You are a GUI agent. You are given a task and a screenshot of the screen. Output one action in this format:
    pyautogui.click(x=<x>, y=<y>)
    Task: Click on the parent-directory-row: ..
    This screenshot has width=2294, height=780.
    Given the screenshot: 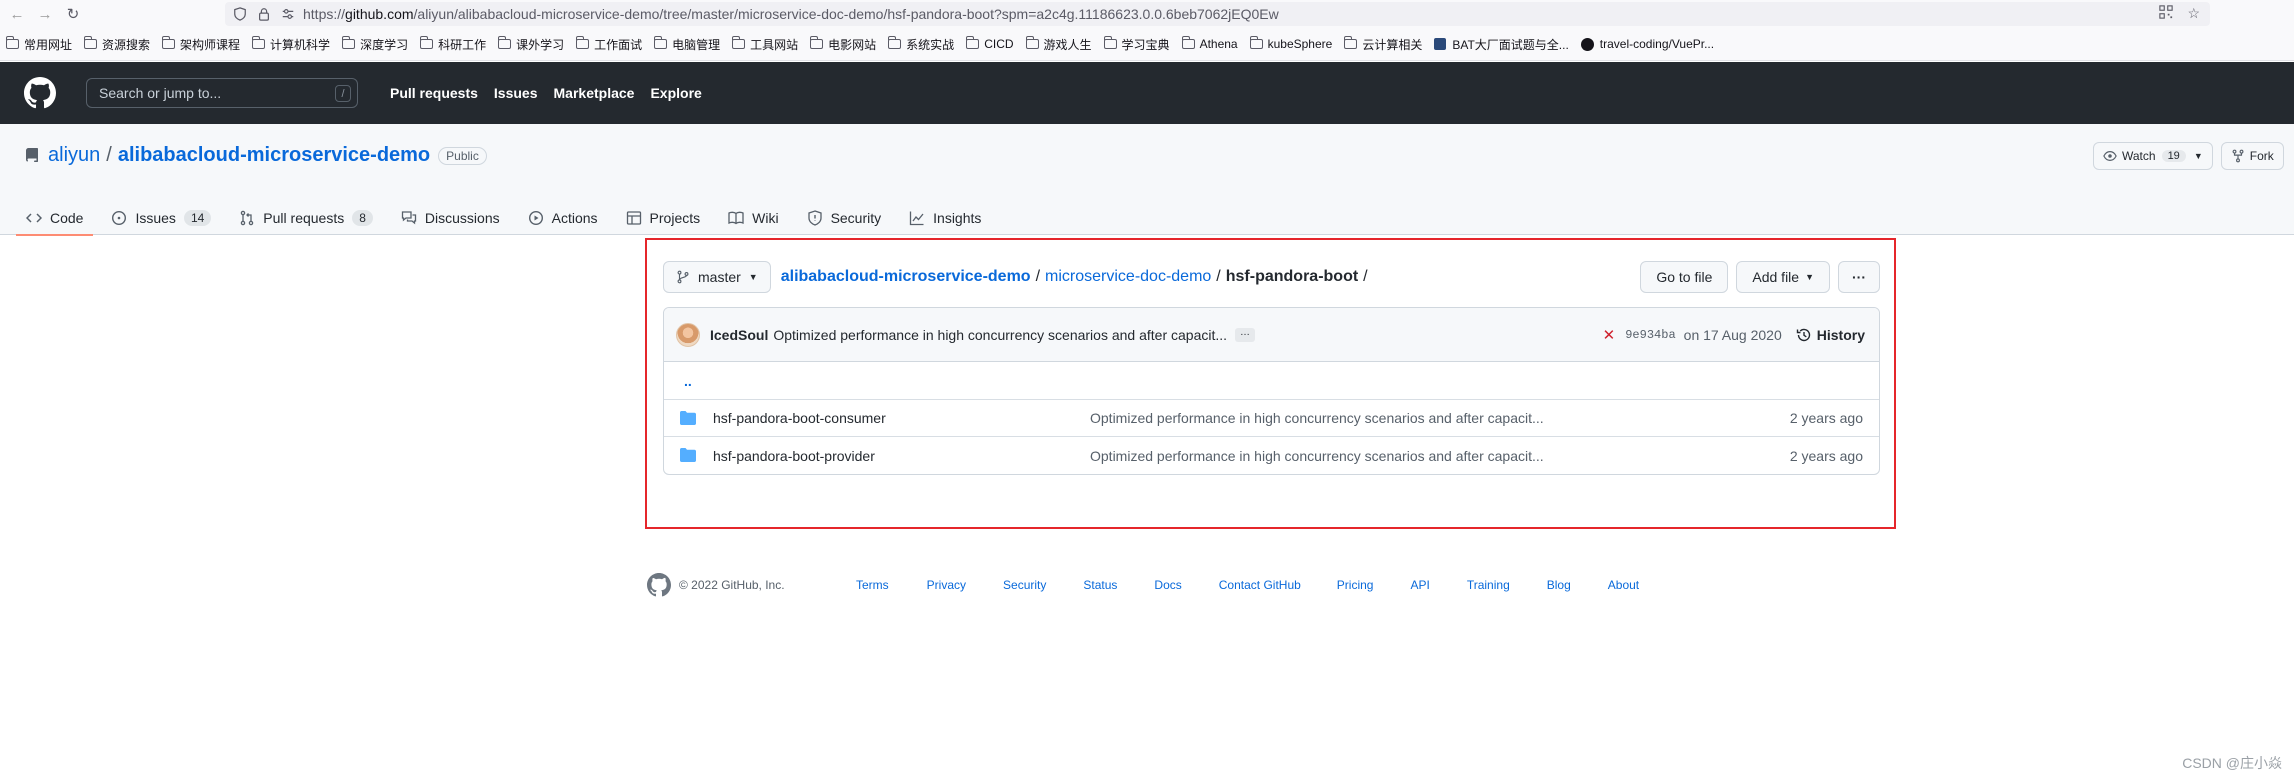 What is the action you would take?
    pyautogui.click(x=1271, y=381)
    